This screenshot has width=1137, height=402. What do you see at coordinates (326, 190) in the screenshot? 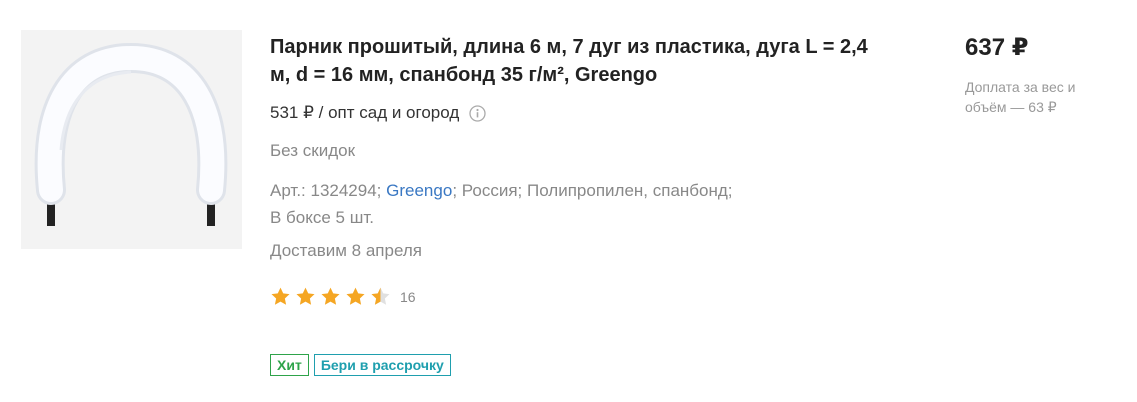
I see `article-number: Арт.: 1324294;` at bounding box center [326, 190].